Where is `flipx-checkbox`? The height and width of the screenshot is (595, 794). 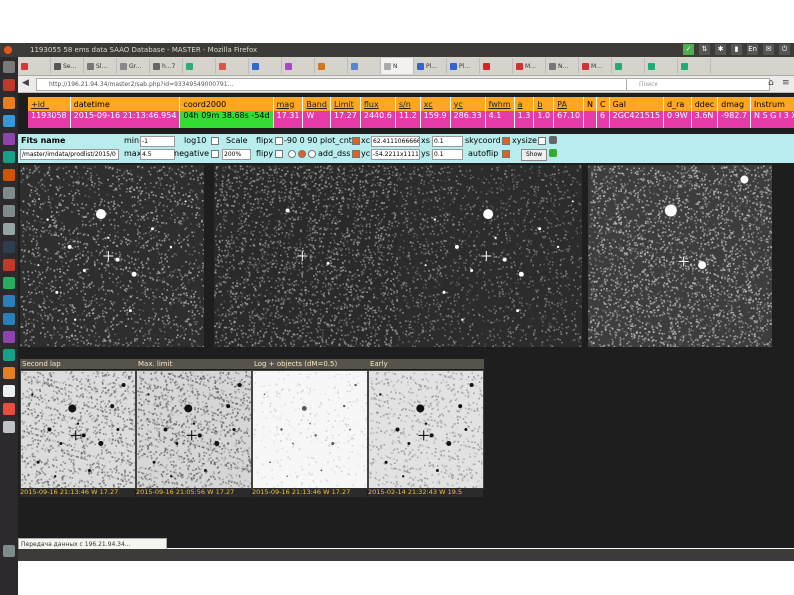
flipx-checkbox is located at coordinates (279, 141).